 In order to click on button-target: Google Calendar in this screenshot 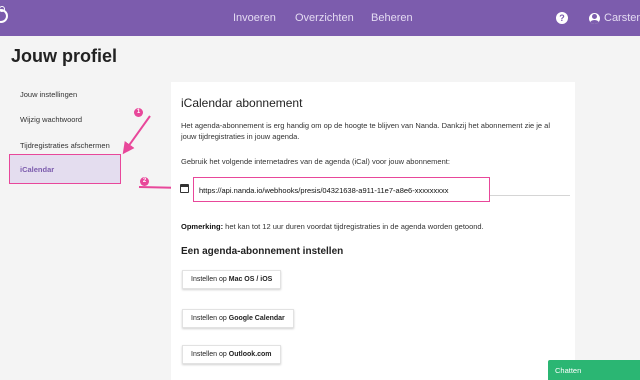, I will do `click(256, 318)`.